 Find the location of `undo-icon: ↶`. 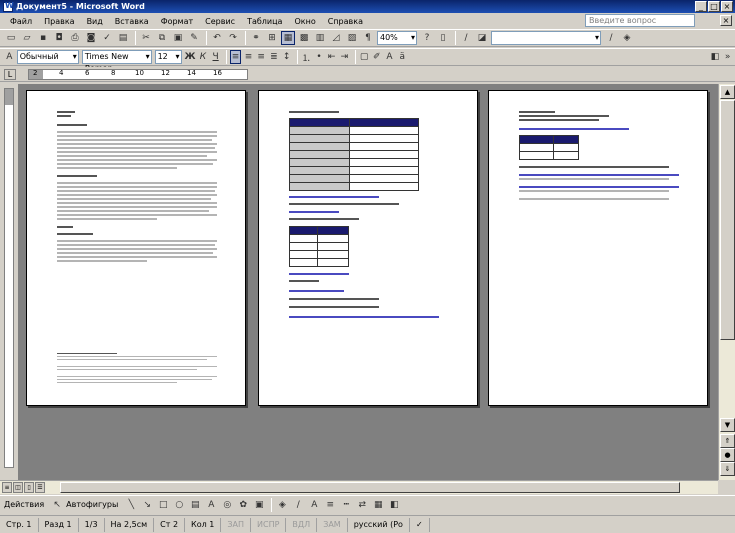

undo-icon: ↶ is located at coordinates (217, 38).